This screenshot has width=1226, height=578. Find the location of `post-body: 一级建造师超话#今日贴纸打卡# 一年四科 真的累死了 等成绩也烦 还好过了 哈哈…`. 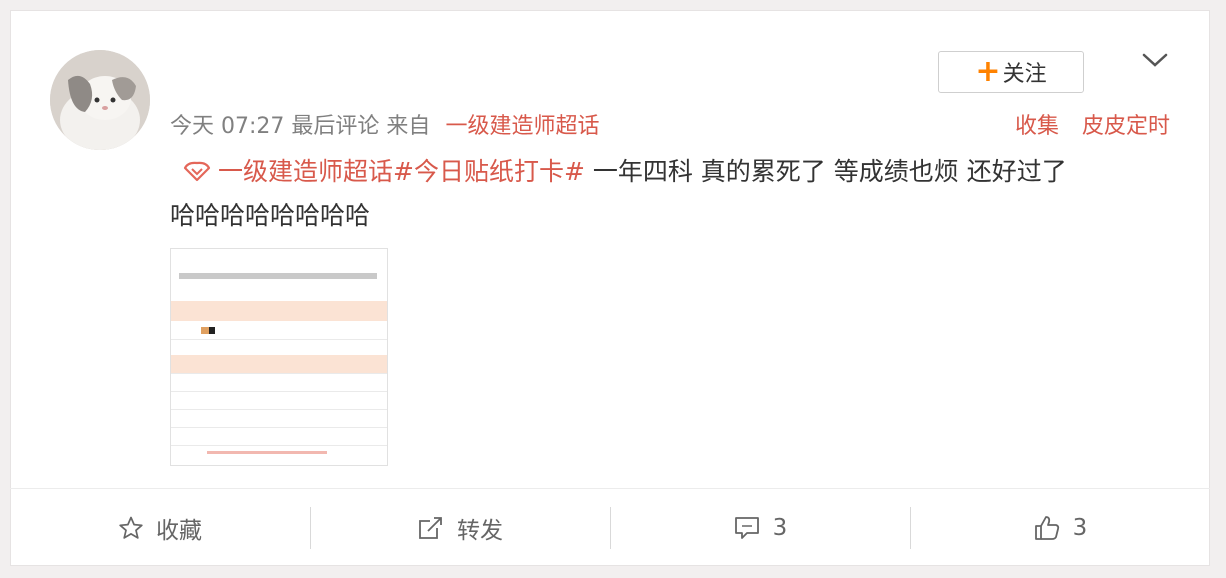

post-body: 一级建造师超话#今日贴纸打卡# 一年四科 真的累死了 等成绩也烦 还好过了 哈哈… is located at coordinates (670, 194).